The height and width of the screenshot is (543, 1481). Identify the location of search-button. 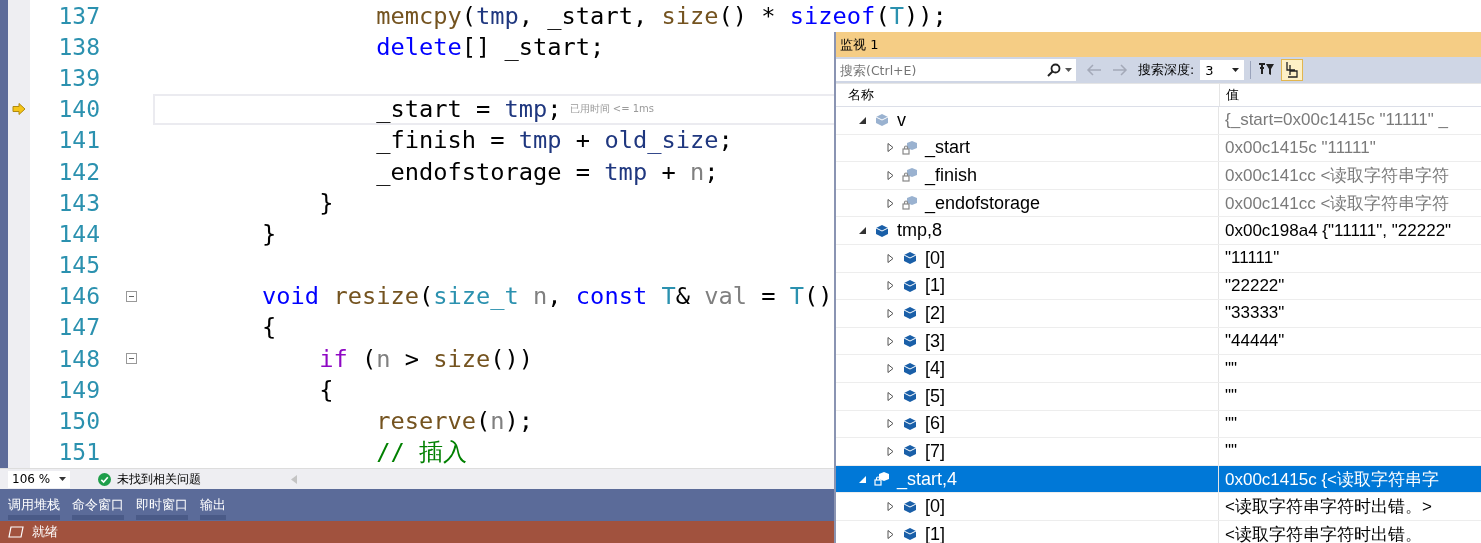
(1059, 70).